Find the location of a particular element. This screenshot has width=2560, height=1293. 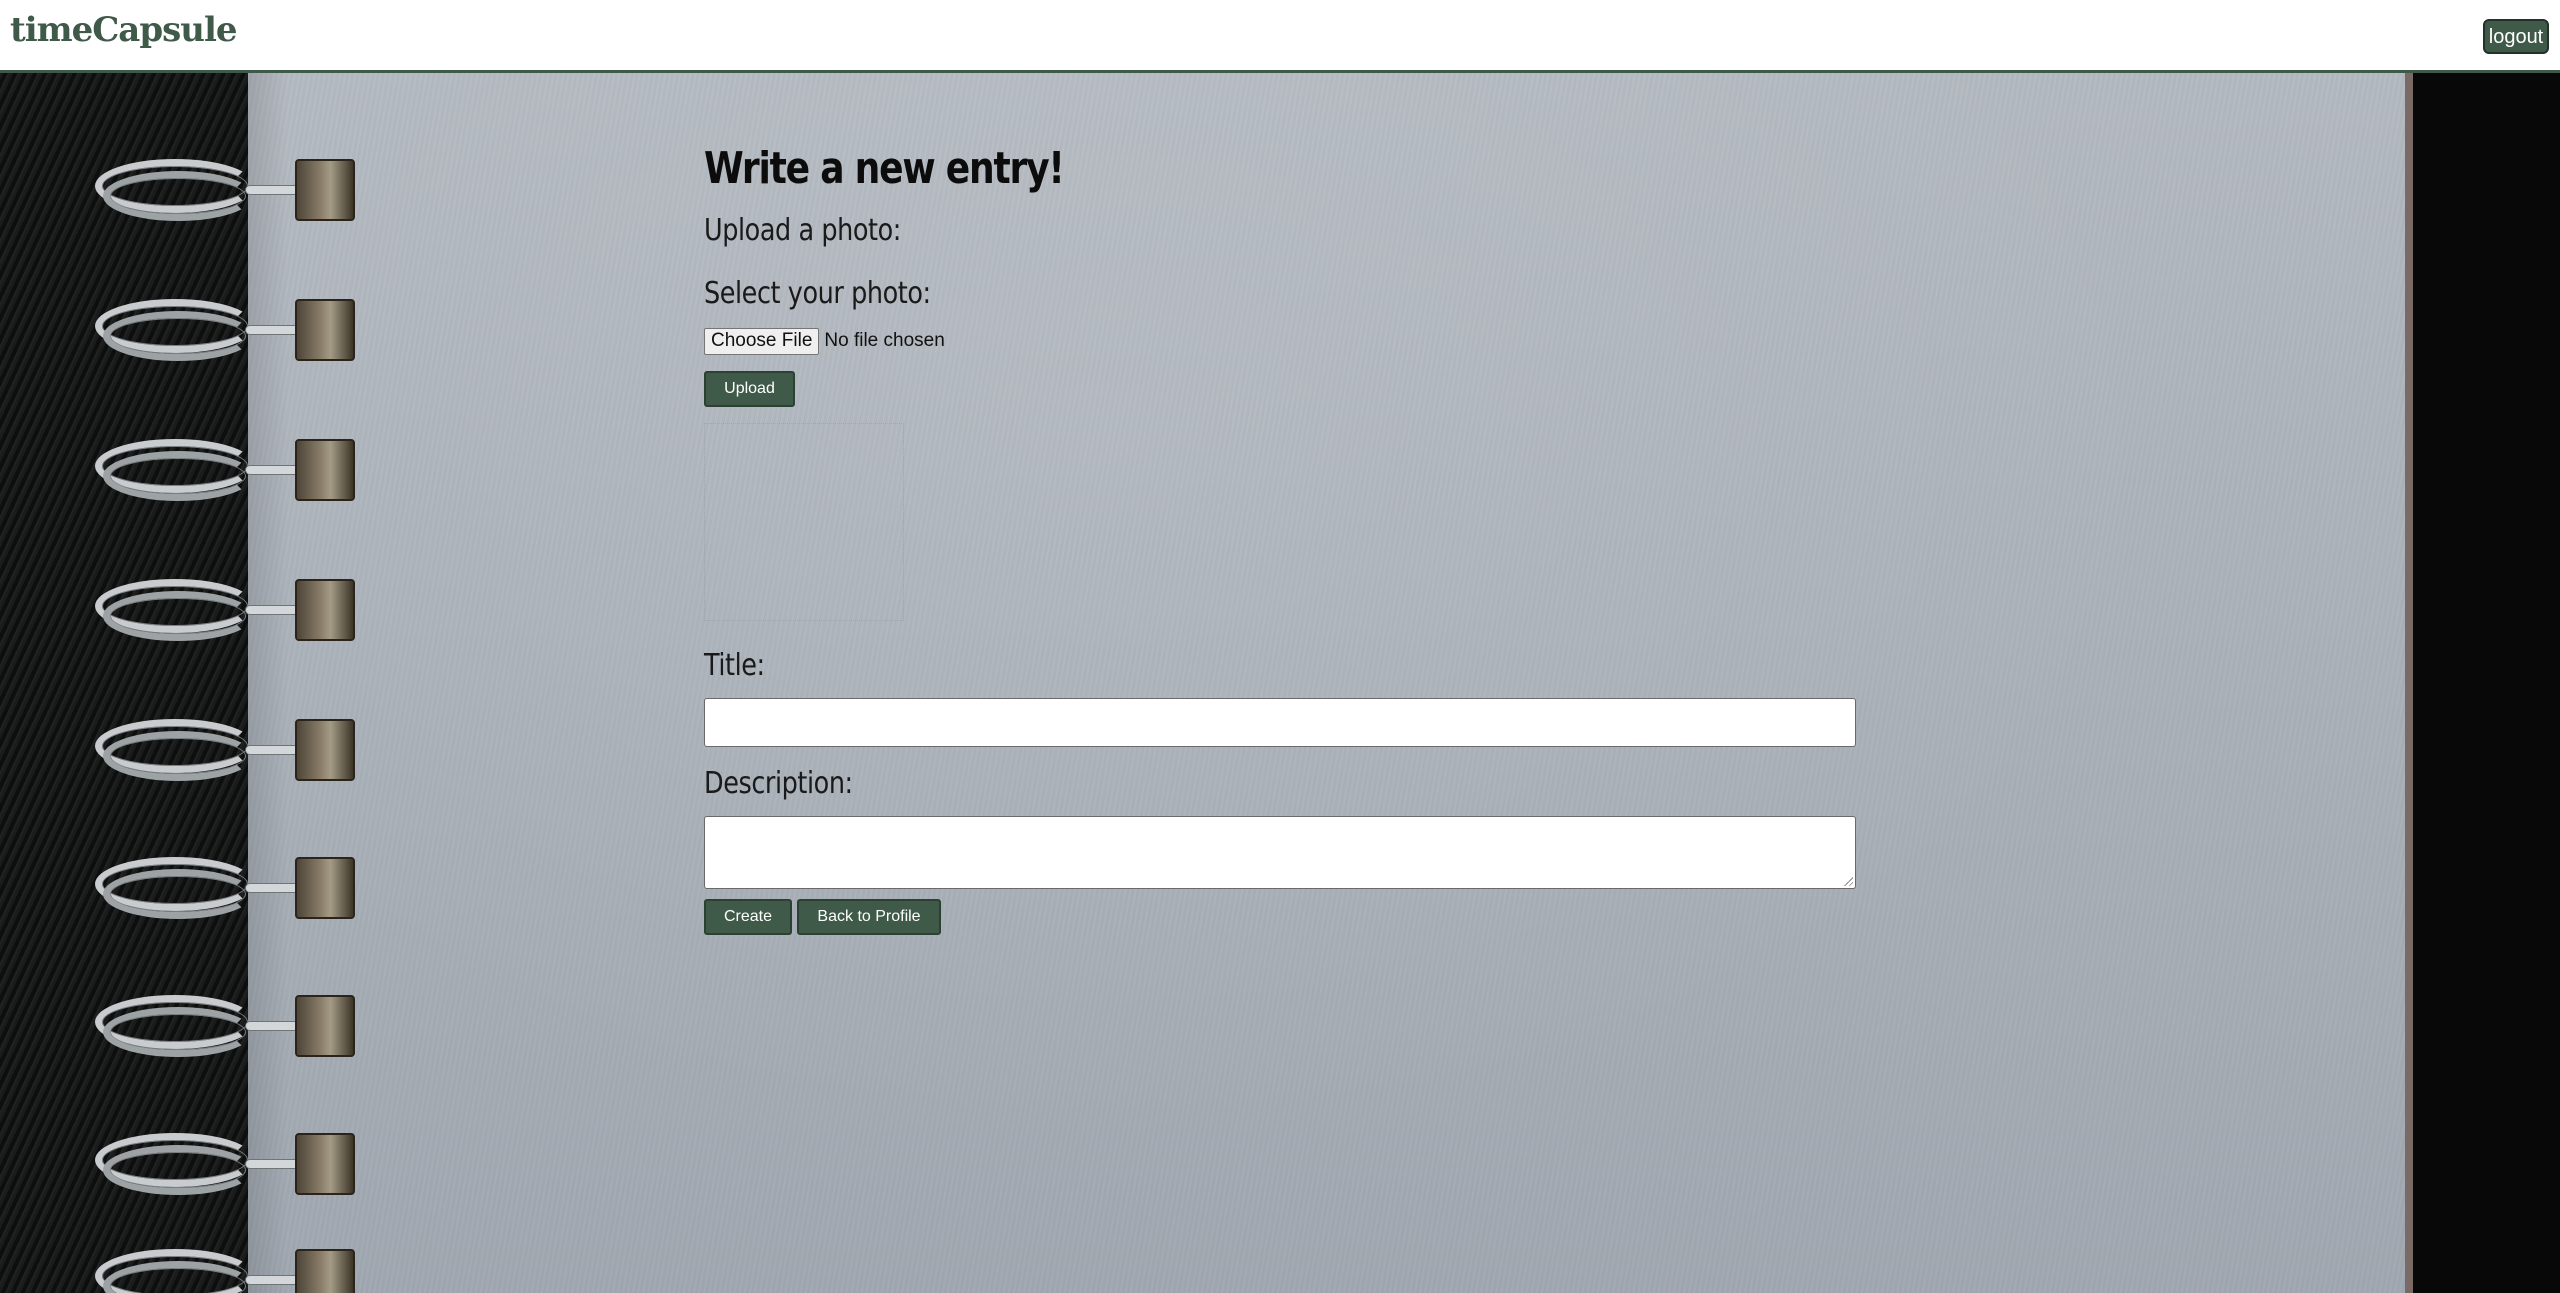

file-input: Choose File No file chosen is located at coordinates (824, 341).